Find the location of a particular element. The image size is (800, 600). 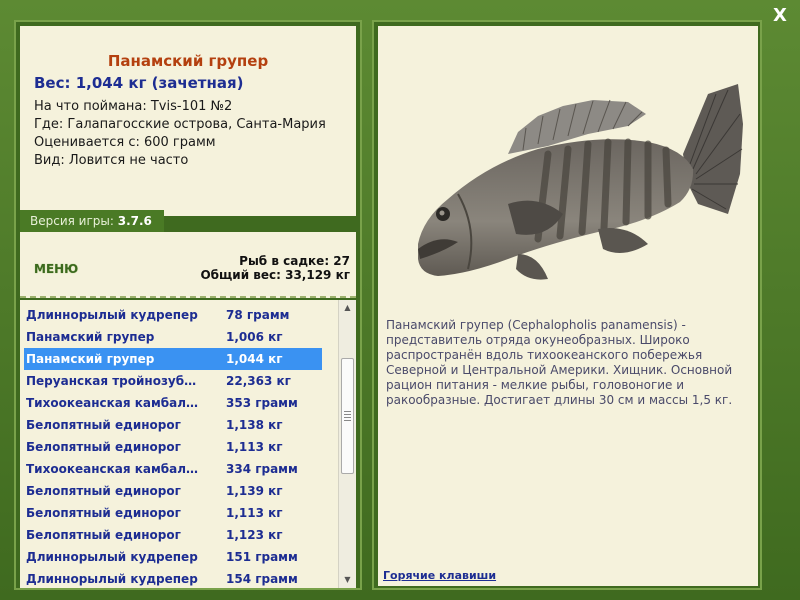

catch-list-row: Длиннорылый кудрепер 151 грамм is located at coordinates (173, 557).